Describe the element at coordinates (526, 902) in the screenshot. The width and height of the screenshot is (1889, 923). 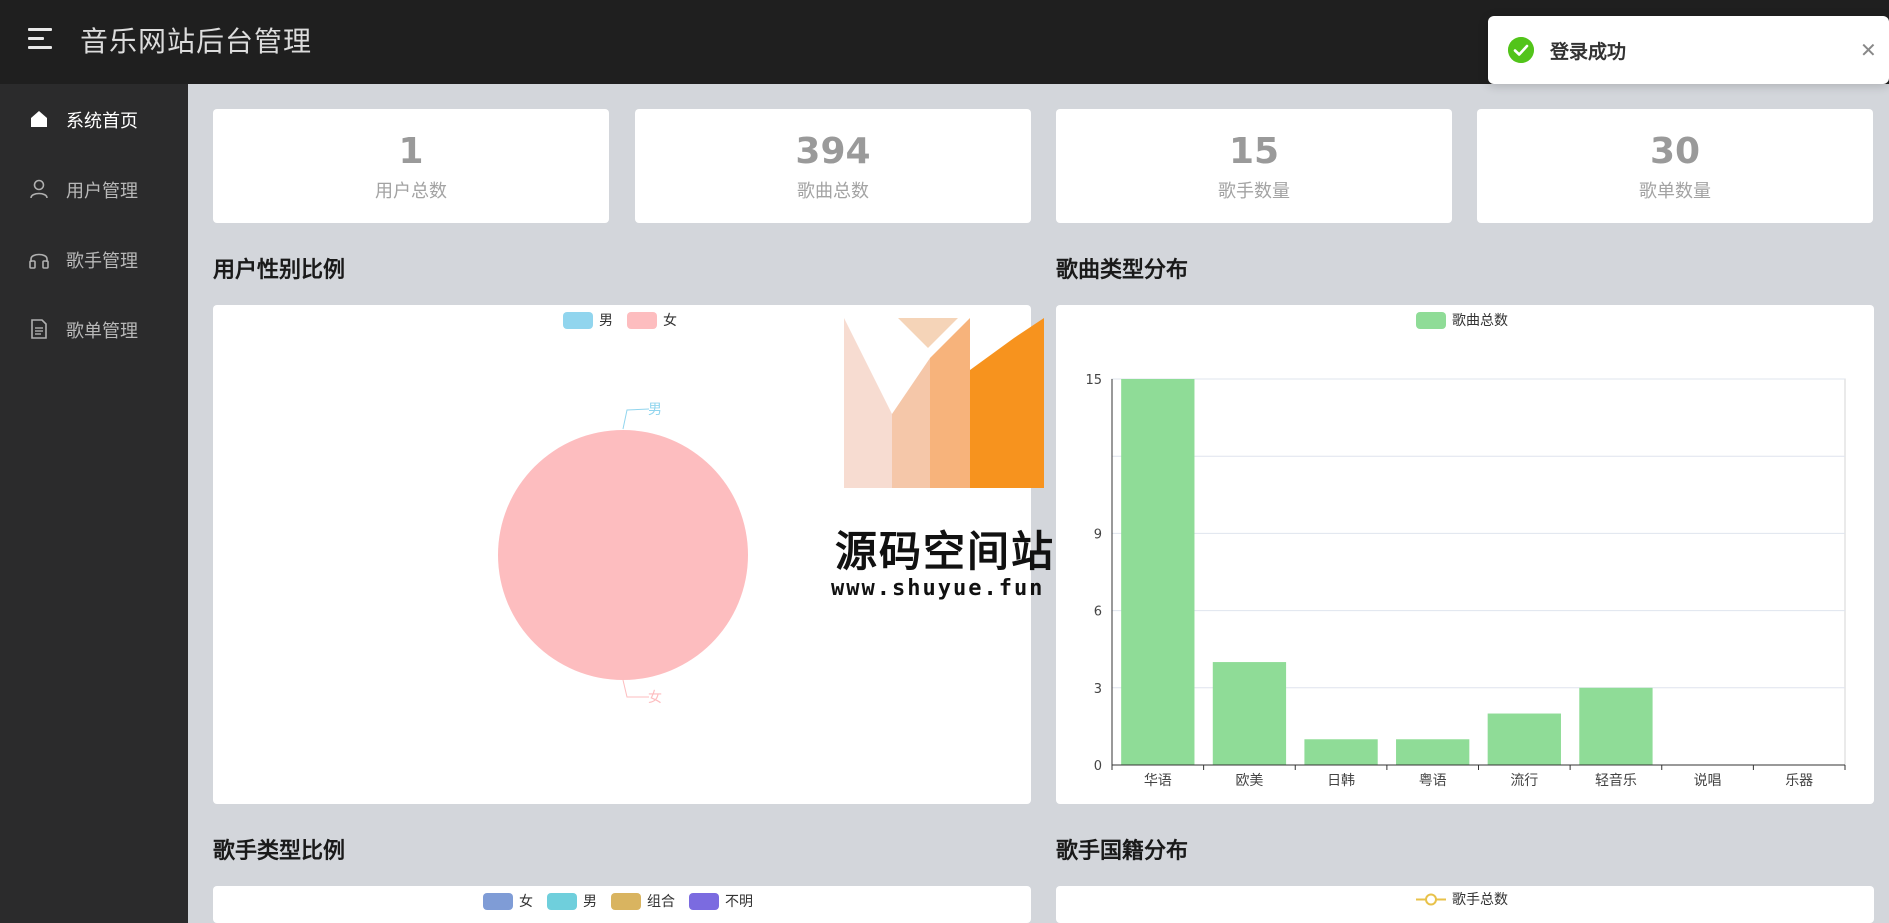
I see `legend-label: 女` at that location.